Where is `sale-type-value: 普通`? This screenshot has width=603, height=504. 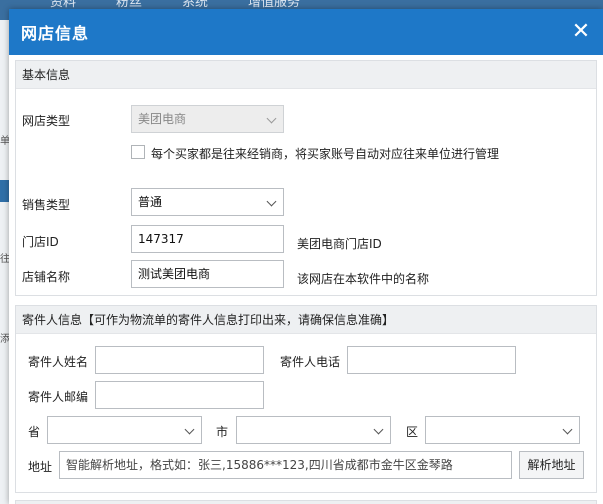
sale-type-value: 普通 is located at coordinates (150, 202).